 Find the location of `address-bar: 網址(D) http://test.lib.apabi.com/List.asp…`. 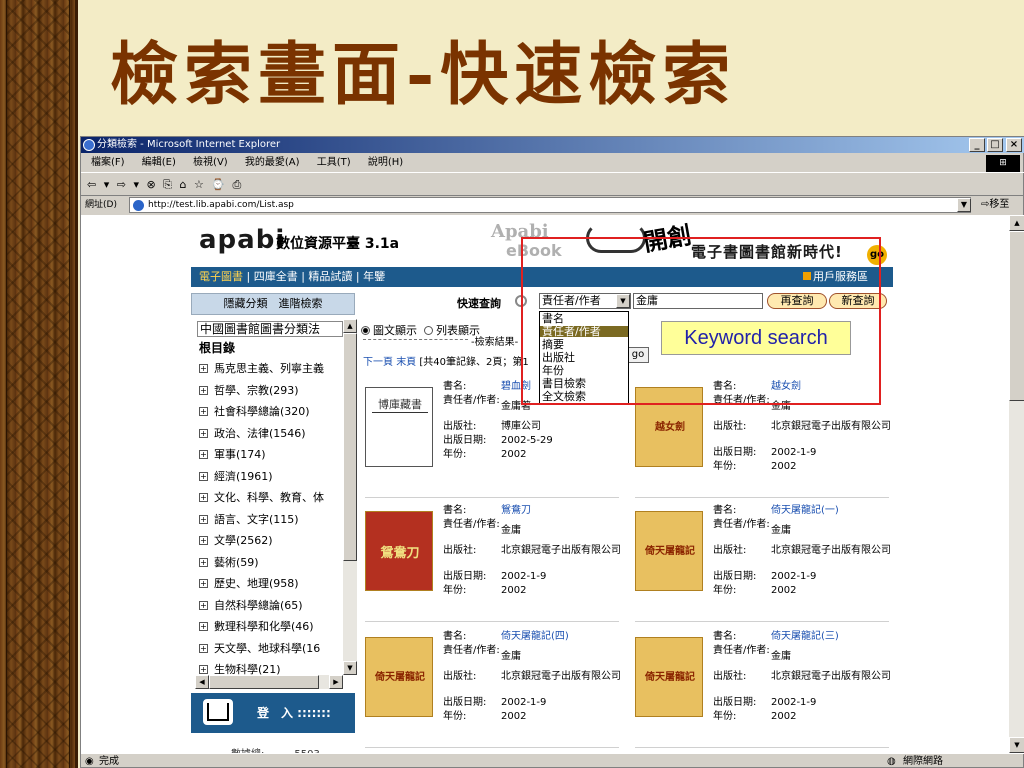

address-bar: 網址(D) http://test.lib.apabi.com/List.asp… is located at coordinates (552, 205).